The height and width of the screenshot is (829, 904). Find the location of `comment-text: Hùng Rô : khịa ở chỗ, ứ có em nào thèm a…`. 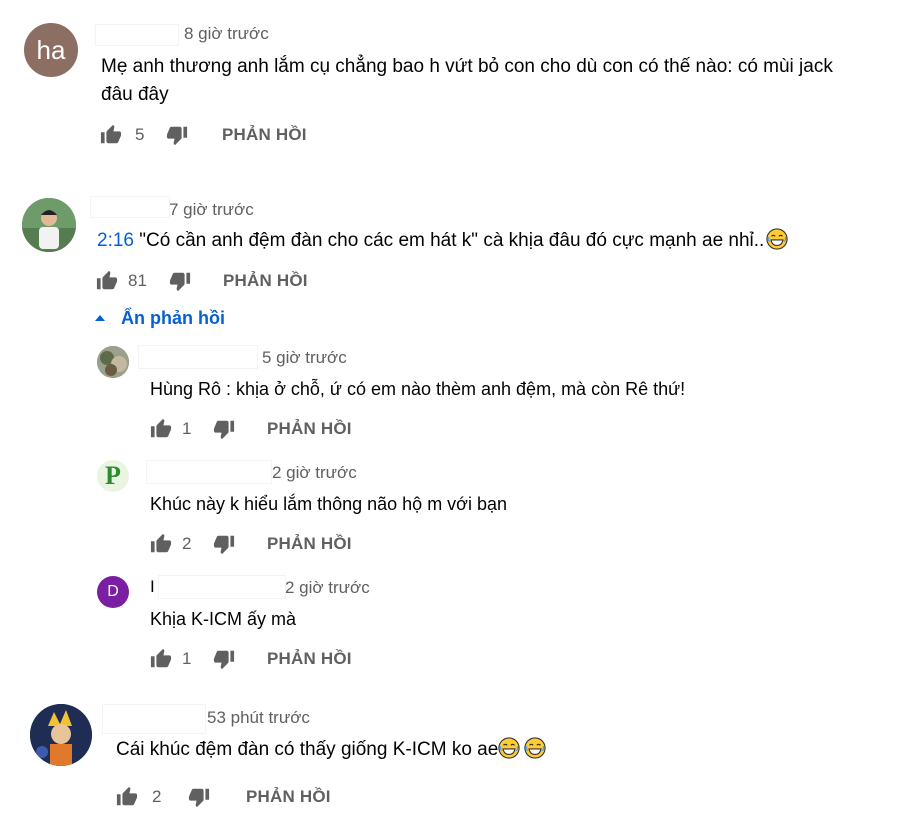

comment-text: Hùng Rô : khịa ở chỗ, ứ có em nào thèm a… is located at coordinates (418, 389).